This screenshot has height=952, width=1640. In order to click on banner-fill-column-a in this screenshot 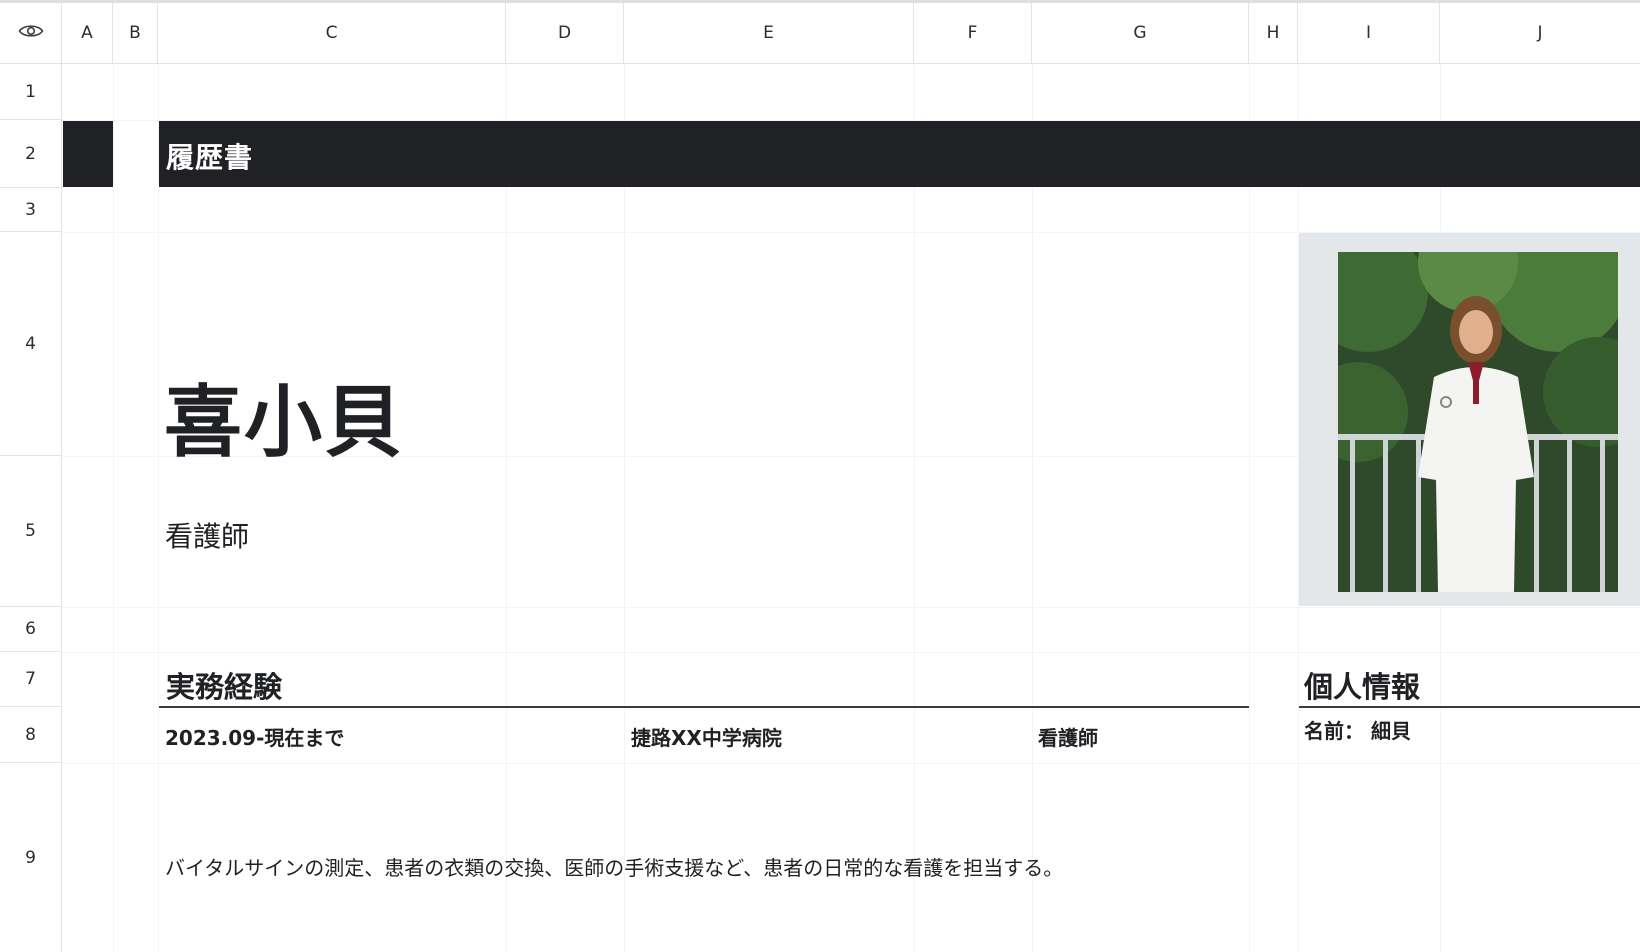, I will do `click(88, 154)`.